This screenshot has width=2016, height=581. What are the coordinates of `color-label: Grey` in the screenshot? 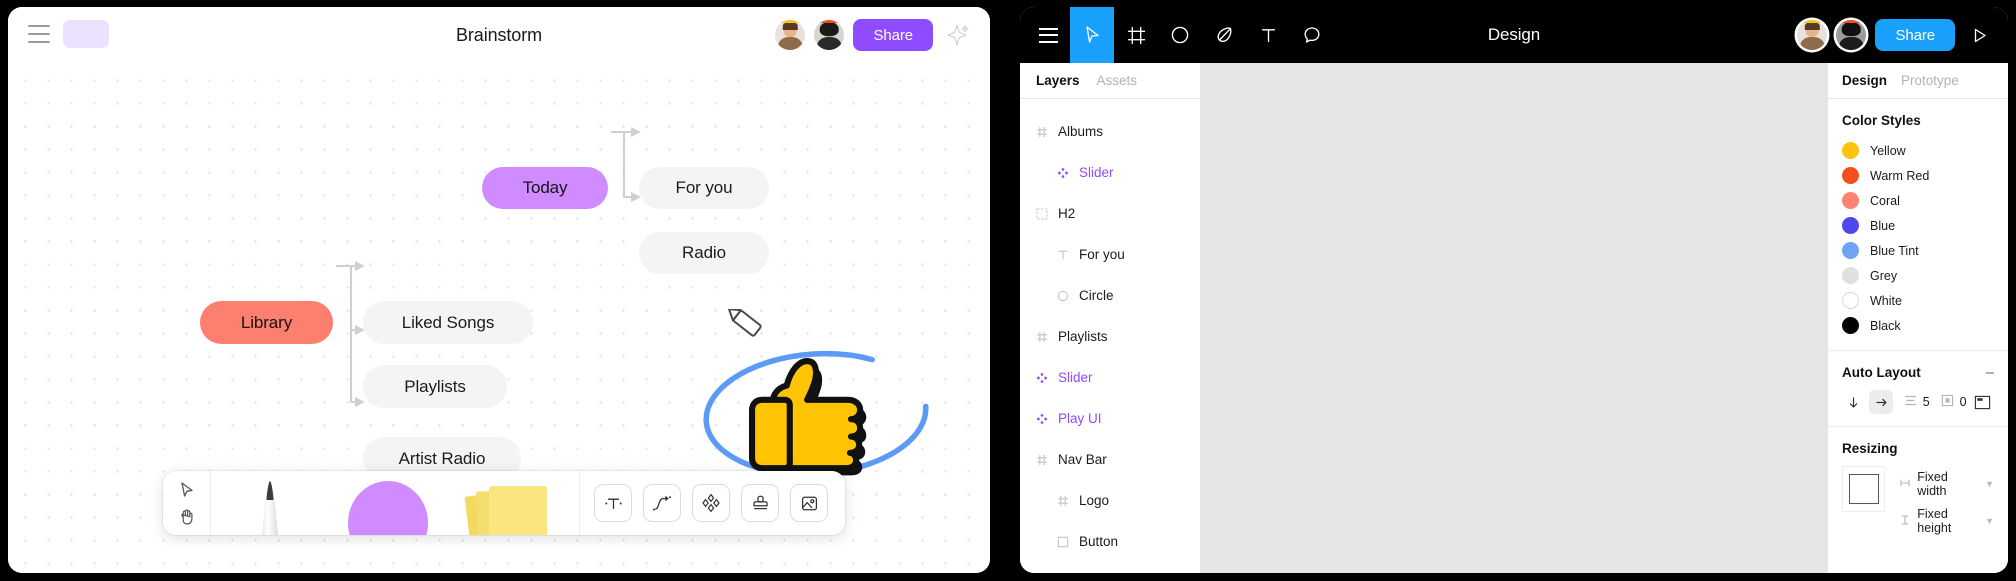 It's located at (1884, 275).